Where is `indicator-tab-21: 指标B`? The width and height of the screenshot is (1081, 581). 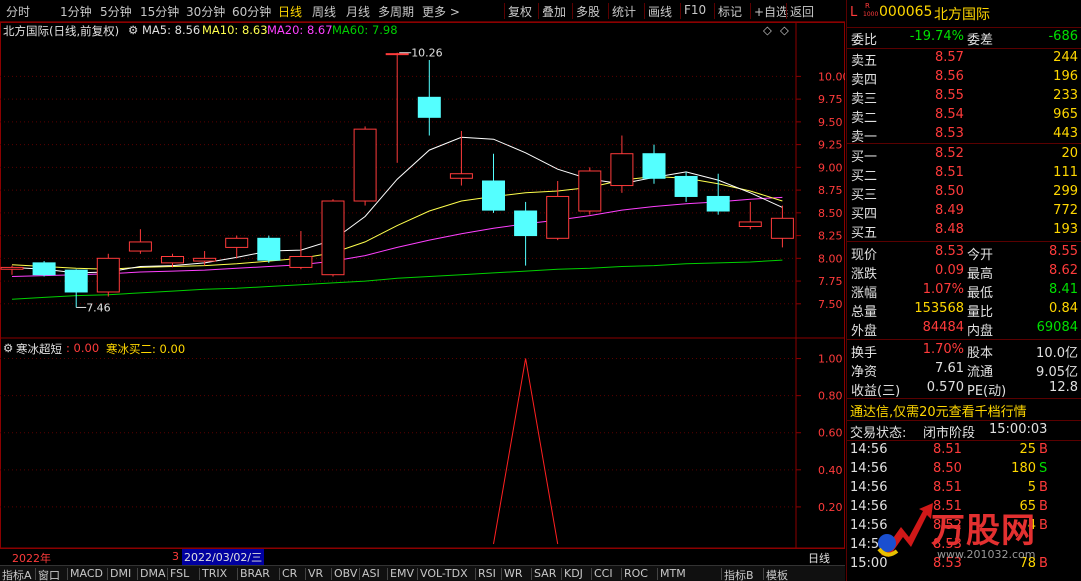
indicator-tab-21: 指标B is located at coordinates (739, 574).